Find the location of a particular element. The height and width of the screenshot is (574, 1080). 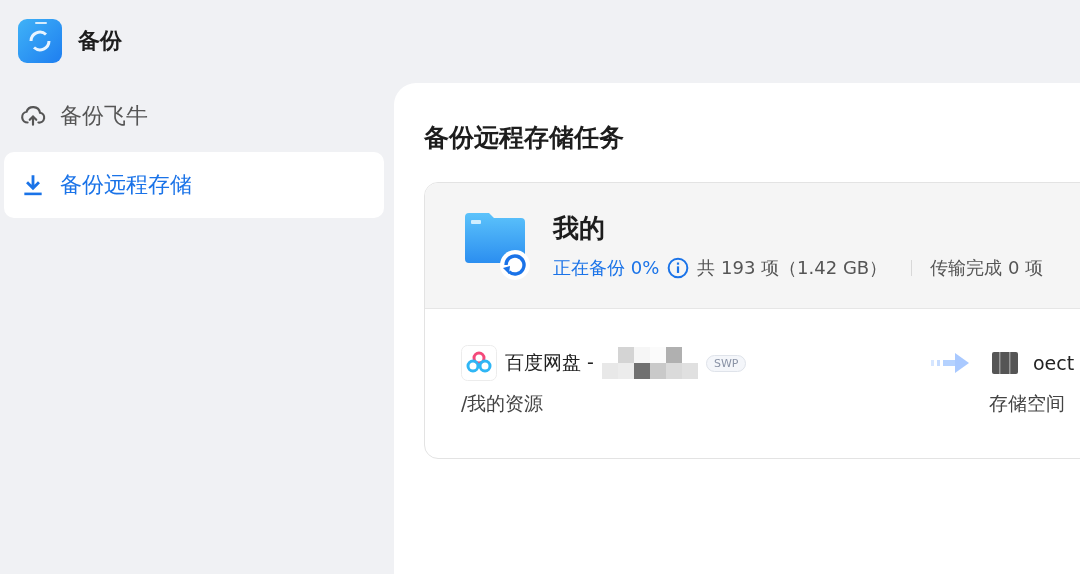

backup-app-icon is located at coordinates (40, 40).